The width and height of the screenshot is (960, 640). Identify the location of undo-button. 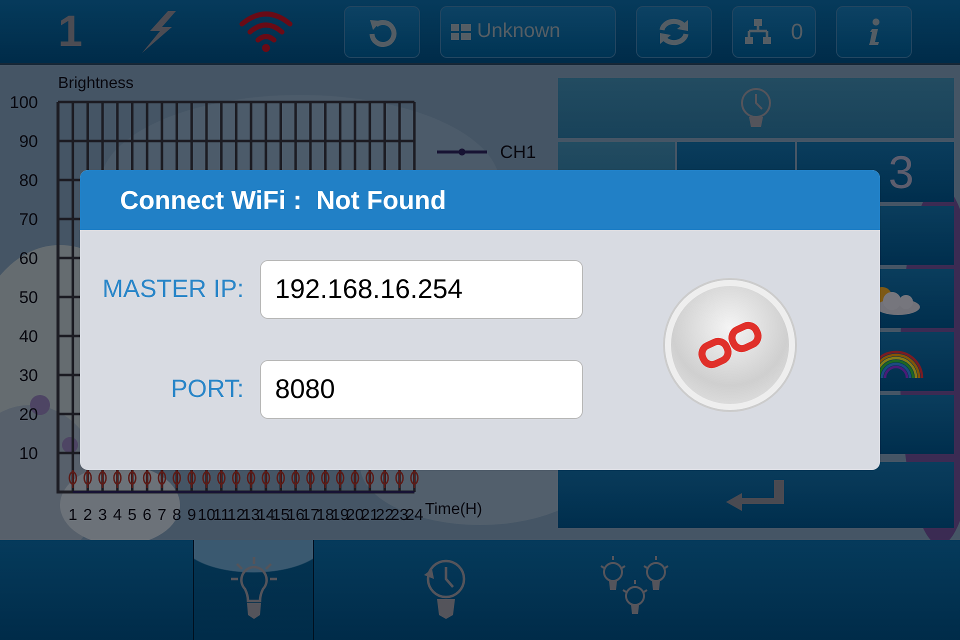
(382, 32).